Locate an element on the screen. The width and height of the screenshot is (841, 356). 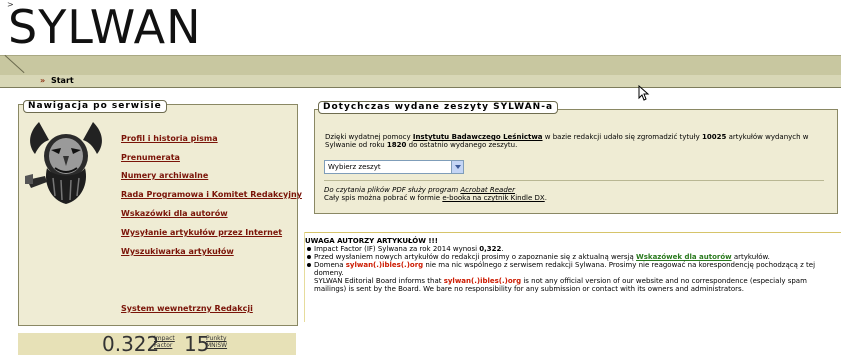
impact-factor-label: Impact Factor is located at coordinates (164, 342).